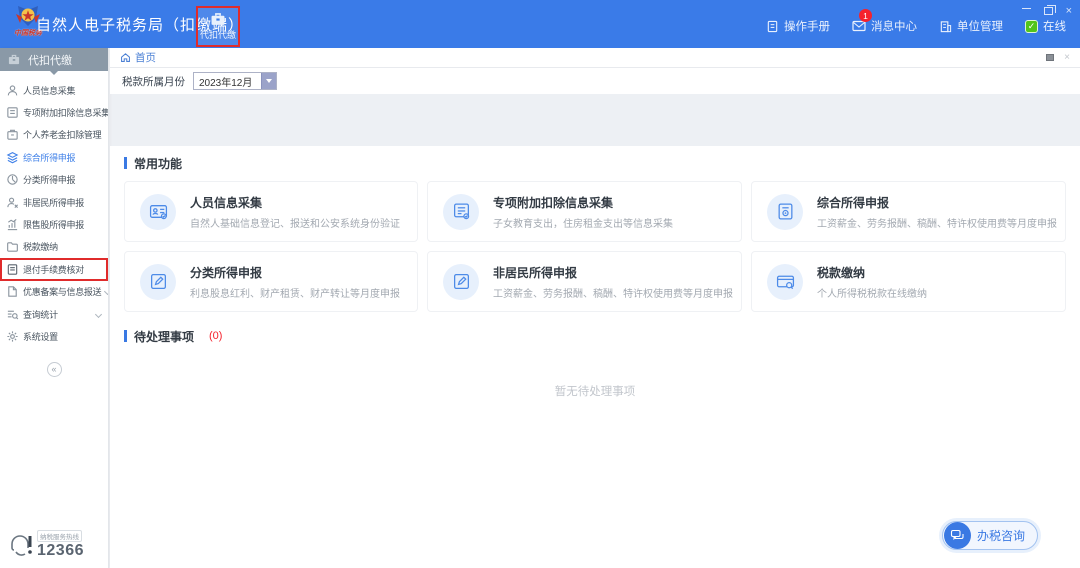 The width and height of the screenshot is (1080, 568). I want to click on tabstrip-icons: ×, so click(1058, 57).